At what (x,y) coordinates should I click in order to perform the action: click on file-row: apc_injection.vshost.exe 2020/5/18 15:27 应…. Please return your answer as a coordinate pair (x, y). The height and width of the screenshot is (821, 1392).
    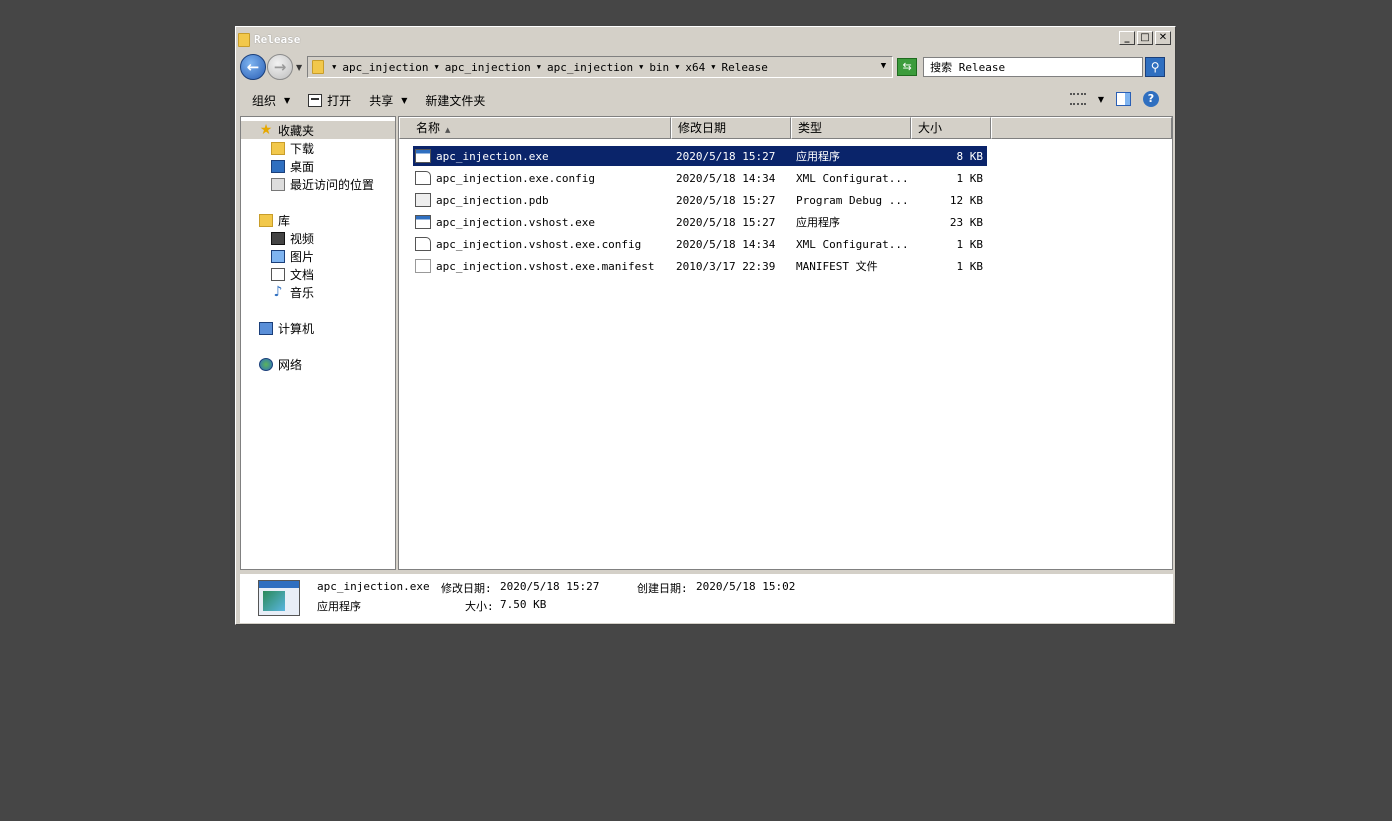
    Looking at the image, I should click on (700, 222).